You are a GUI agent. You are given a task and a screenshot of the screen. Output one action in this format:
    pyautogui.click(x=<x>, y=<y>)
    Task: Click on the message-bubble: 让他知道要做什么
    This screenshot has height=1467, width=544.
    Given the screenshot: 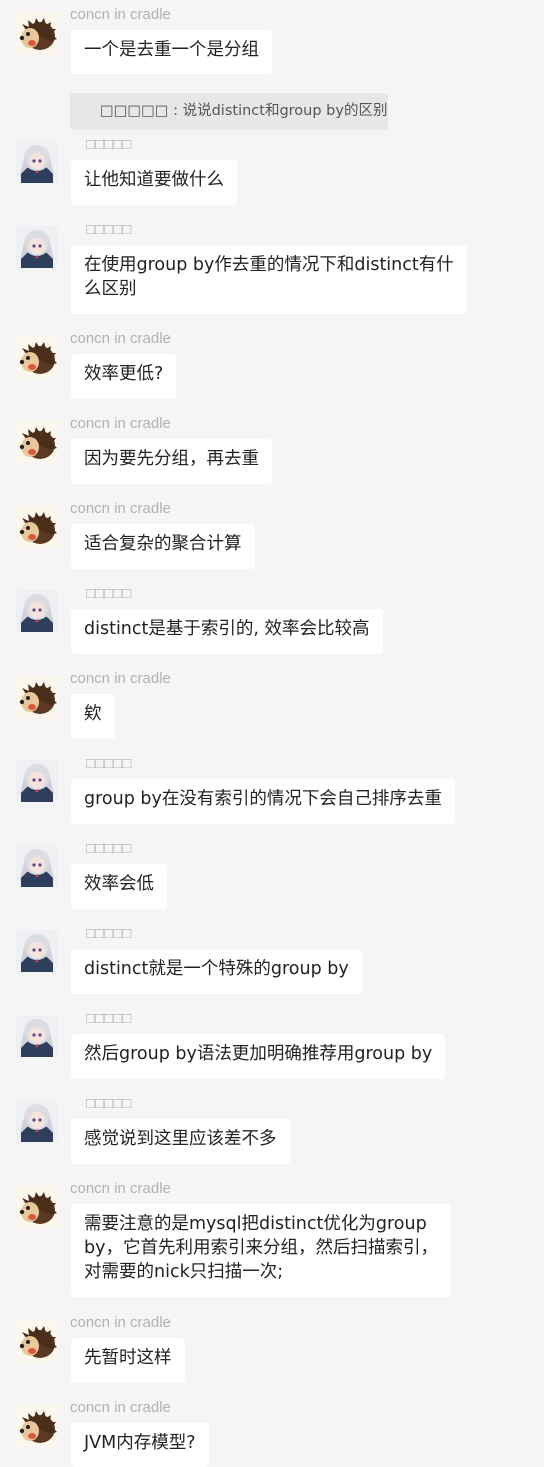 What is the action you would take?
    pyautogui.click(x=154, y=182)
    